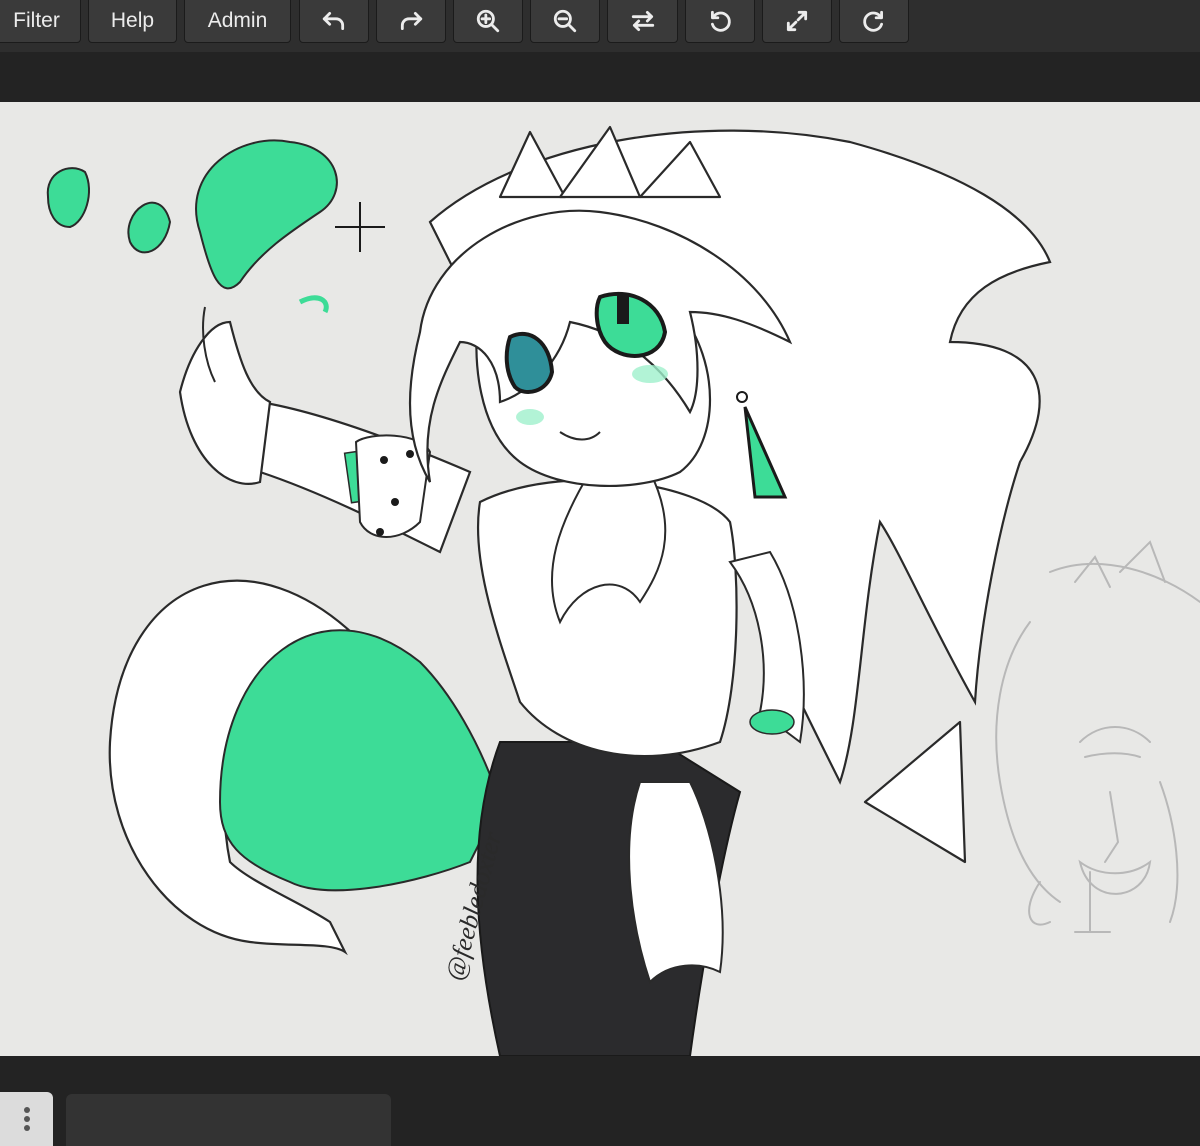 Image resolution: width=1200 pixels, height=1146 pixels. Describe the element at coordinates (36, 20) in the screenshot. I see `filter-menu-label: Filter` at that location.